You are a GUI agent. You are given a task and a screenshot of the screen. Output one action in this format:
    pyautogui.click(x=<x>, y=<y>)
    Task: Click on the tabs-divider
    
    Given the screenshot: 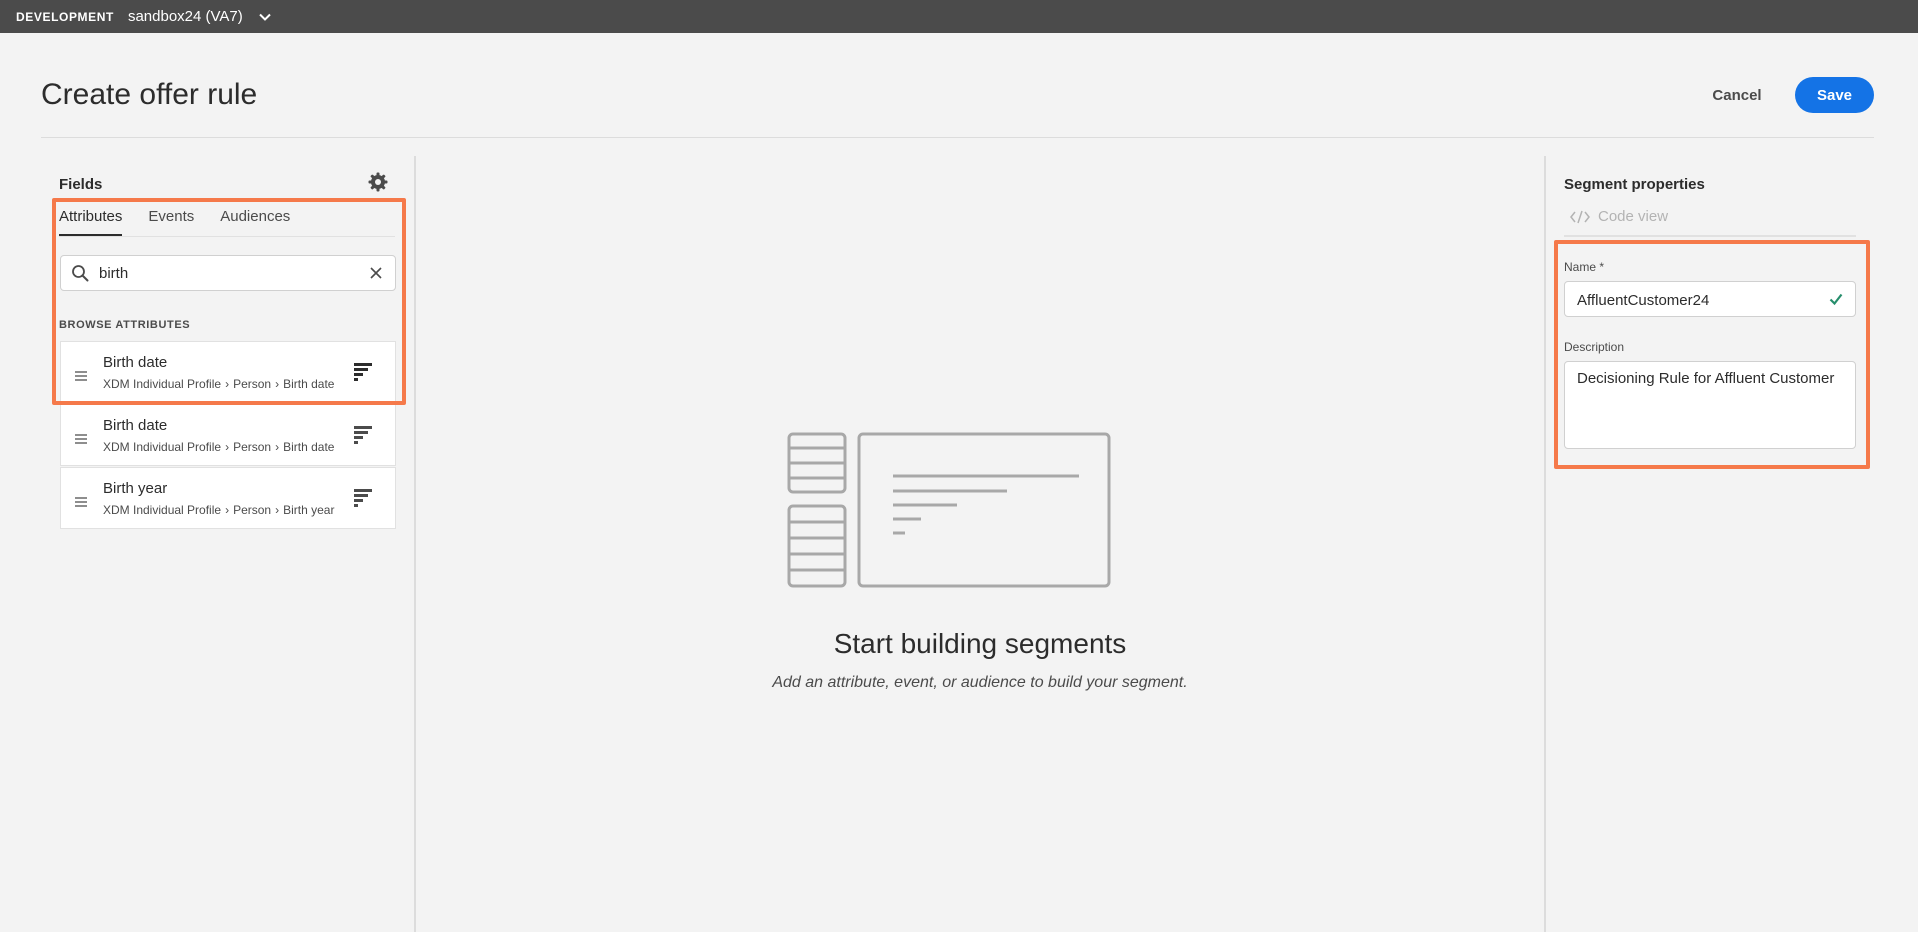 What is the action you would take?
    pyautogui.click(x=227, y=236)
    